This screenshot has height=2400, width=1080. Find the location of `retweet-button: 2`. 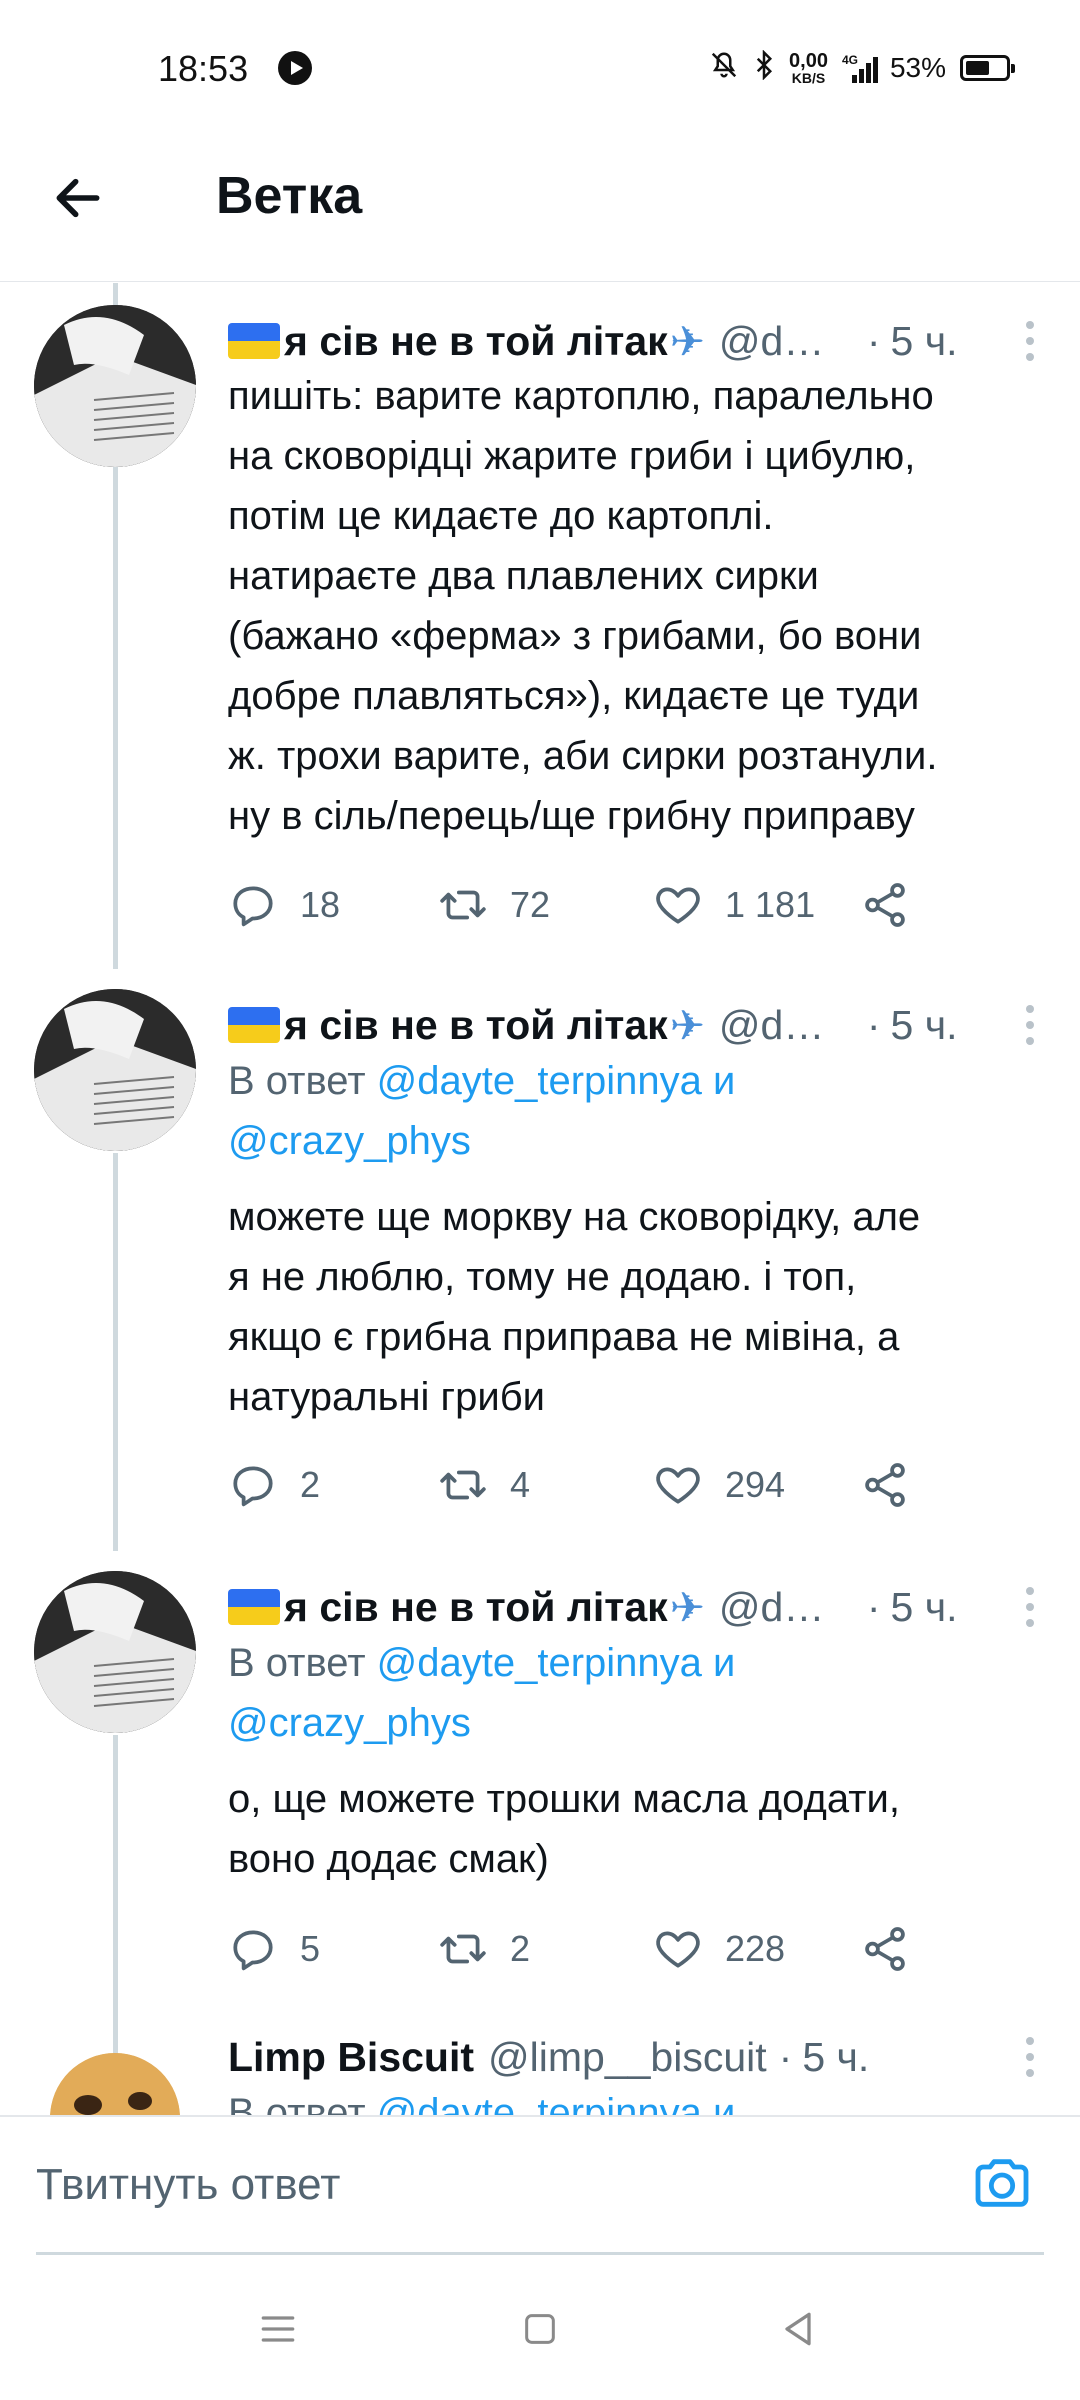

retweet-button: 2 is located at coordinates (484, 1949).